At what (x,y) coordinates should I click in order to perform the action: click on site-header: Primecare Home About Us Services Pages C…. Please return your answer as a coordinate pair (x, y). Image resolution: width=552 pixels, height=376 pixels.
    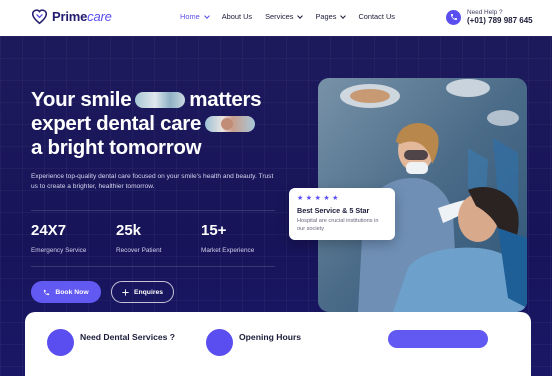
    Looking at the image, I should click on (276, 18).